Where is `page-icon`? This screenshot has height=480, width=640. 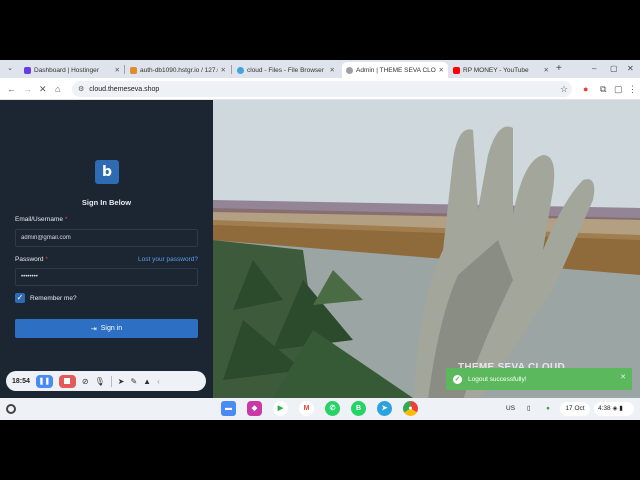 page-icon is located at coordinates (349, 70).